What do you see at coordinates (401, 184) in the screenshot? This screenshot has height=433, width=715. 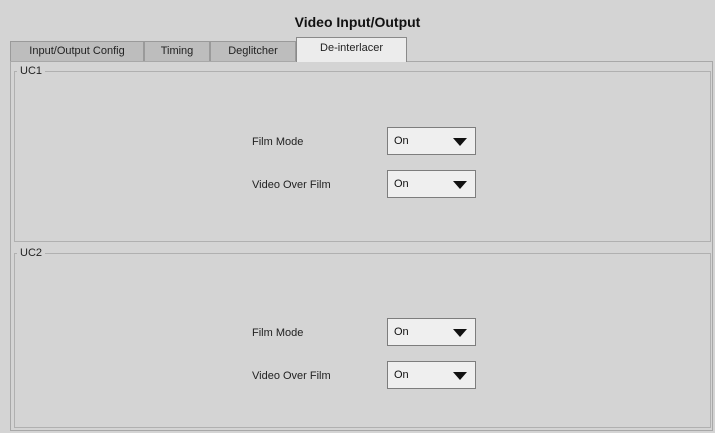 I see `uc1-video-over-film-value: On` at bounding box center [401, 184].